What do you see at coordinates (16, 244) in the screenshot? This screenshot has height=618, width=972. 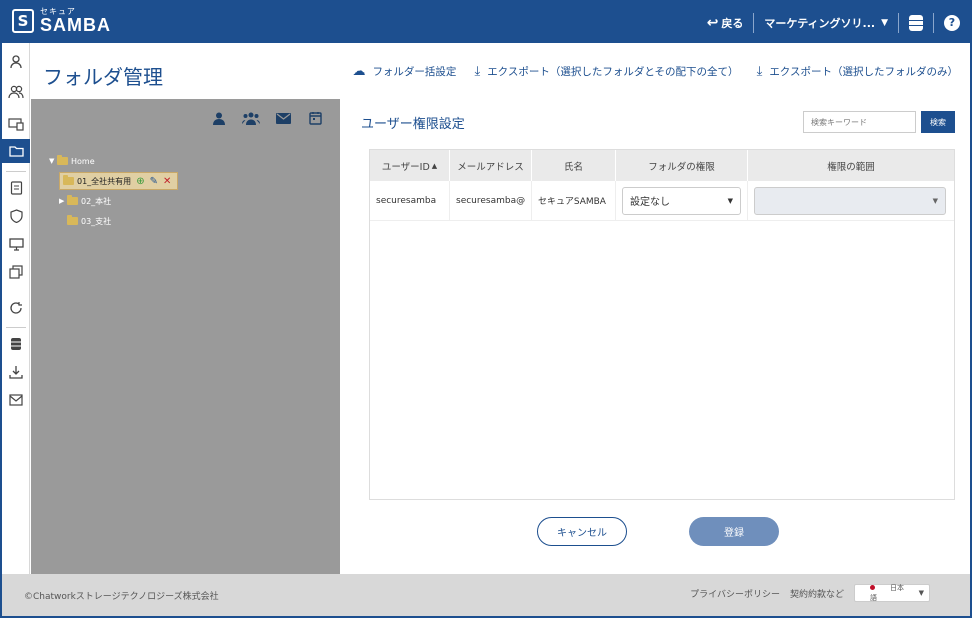 I see `monitor-icon` at bounding box center [16, 244].